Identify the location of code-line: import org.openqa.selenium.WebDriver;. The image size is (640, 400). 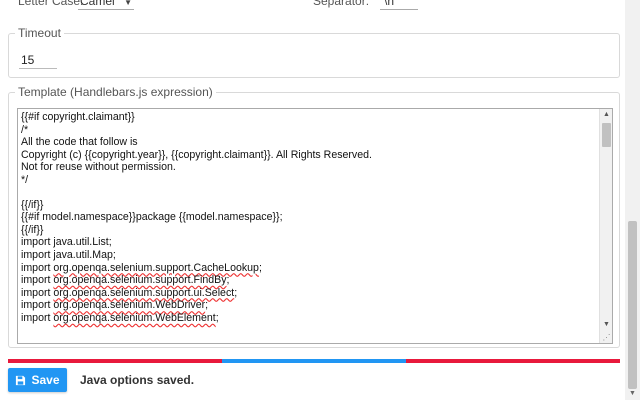
(115, 305).